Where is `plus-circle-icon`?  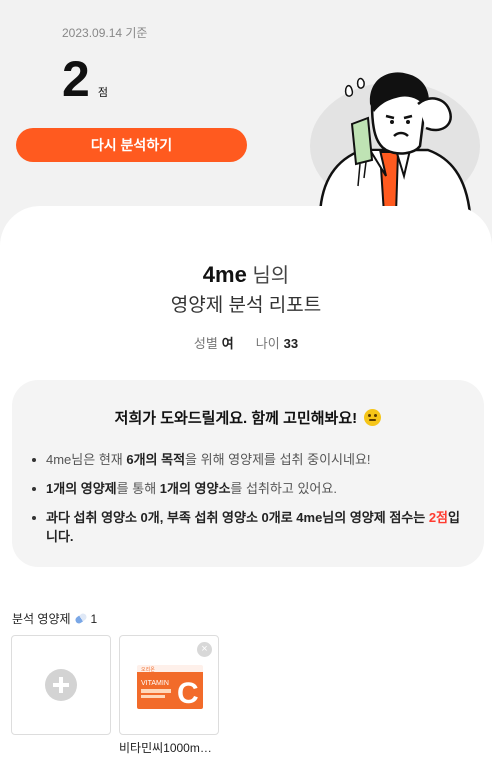
plus-circle-icon is located at coordinates (61, 685).